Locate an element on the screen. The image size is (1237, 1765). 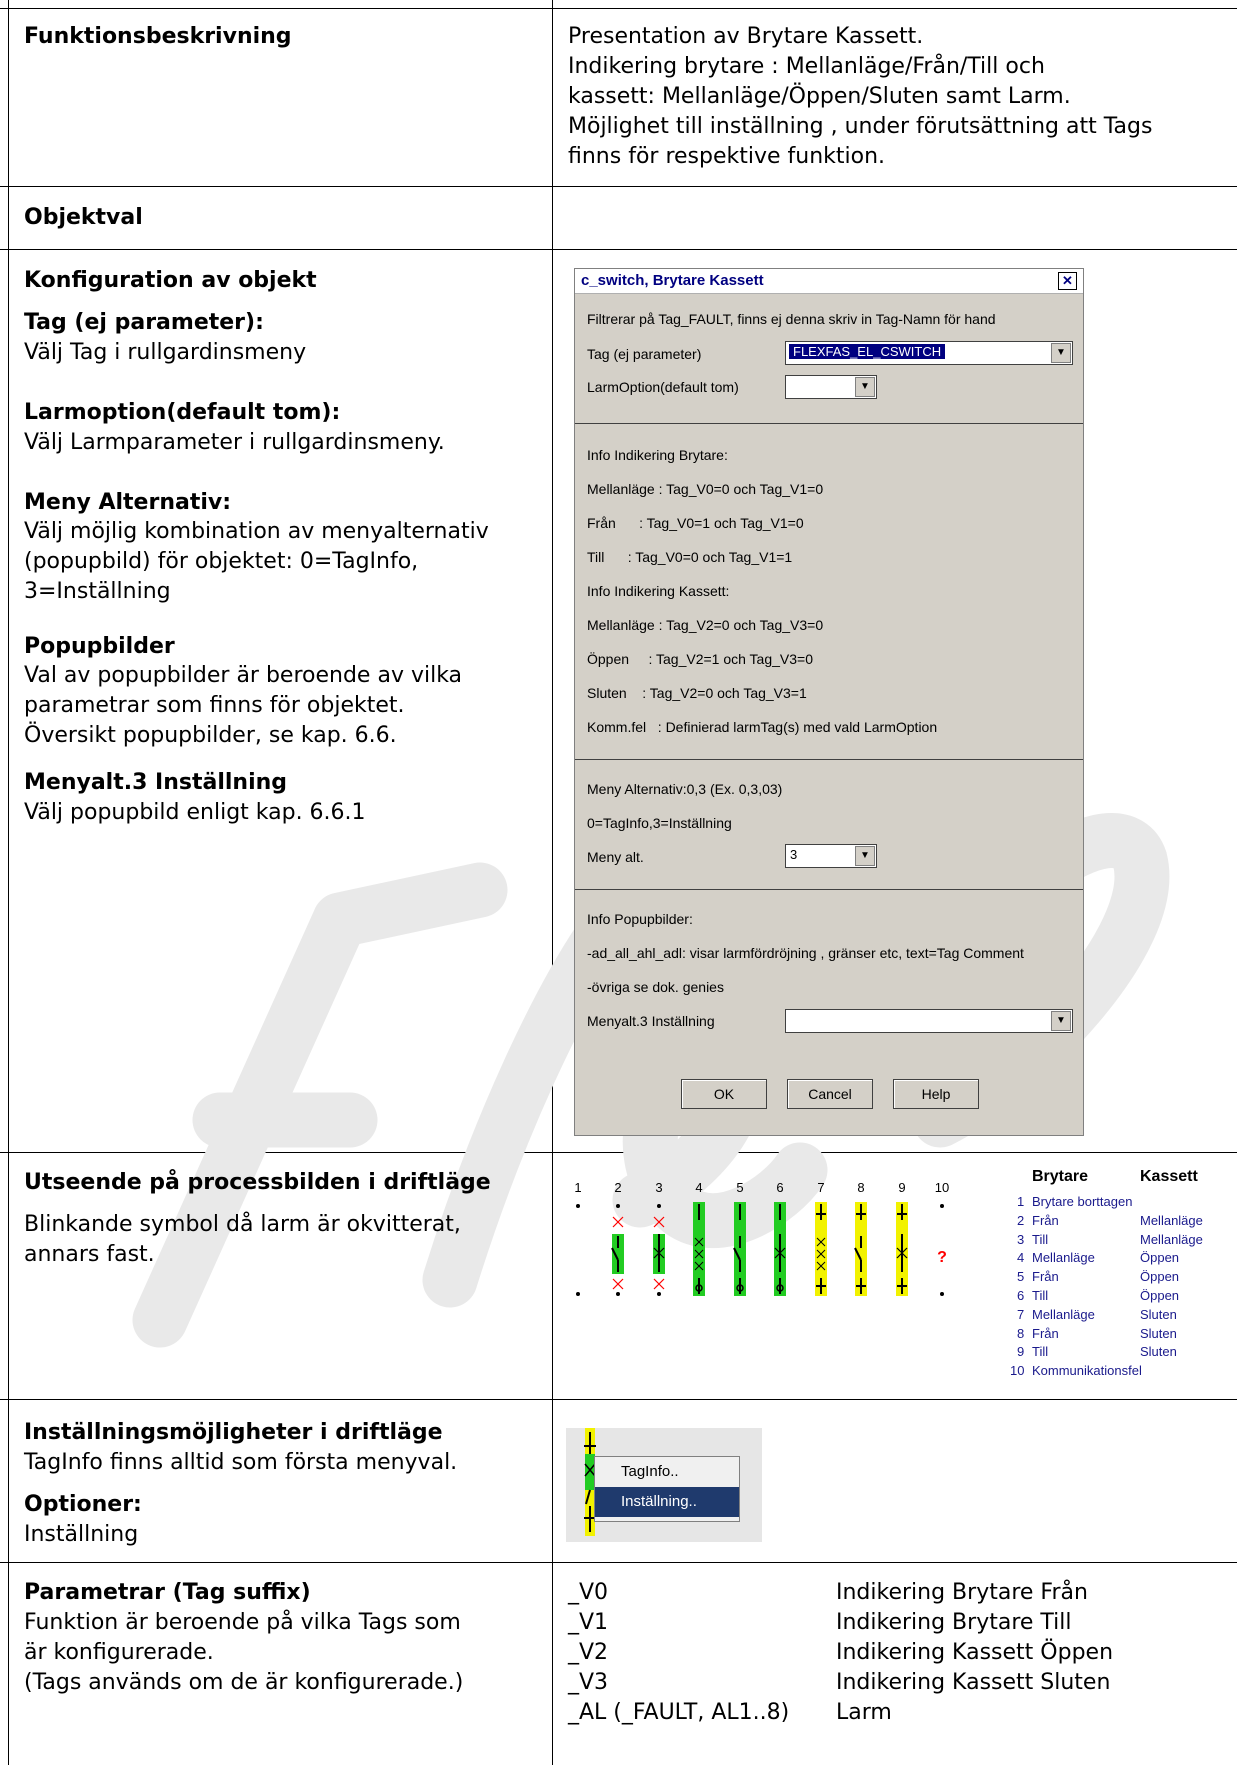
kassett-oppen: Öppen : Tag_V2=1 och Tag_V3=0 is located at coordinates (700, 659).